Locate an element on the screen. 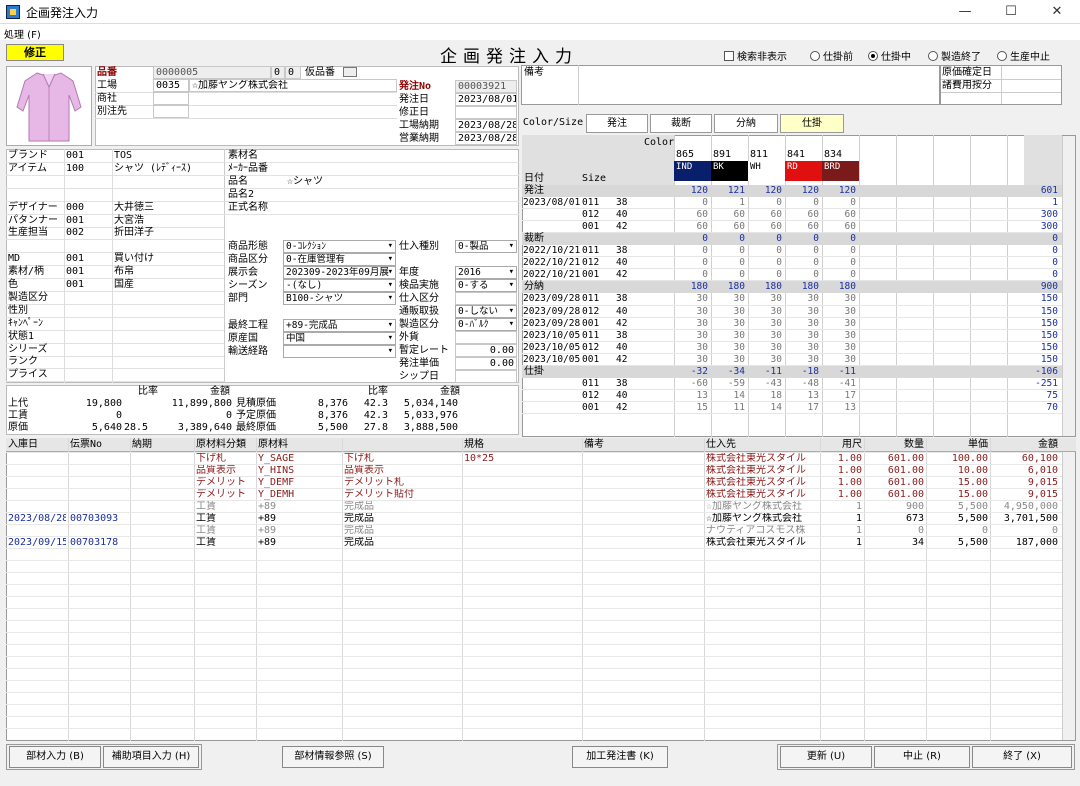 Image resolution: width=1080 pixels, height=786 pixels. row-val-2-5-4: 30 is located at coordinates (839, 359).